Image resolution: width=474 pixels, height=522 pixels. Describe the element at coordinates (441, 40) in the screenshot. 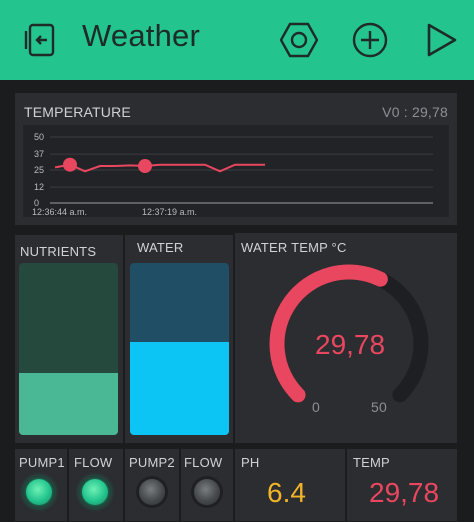

I see `play-icon` at that location.